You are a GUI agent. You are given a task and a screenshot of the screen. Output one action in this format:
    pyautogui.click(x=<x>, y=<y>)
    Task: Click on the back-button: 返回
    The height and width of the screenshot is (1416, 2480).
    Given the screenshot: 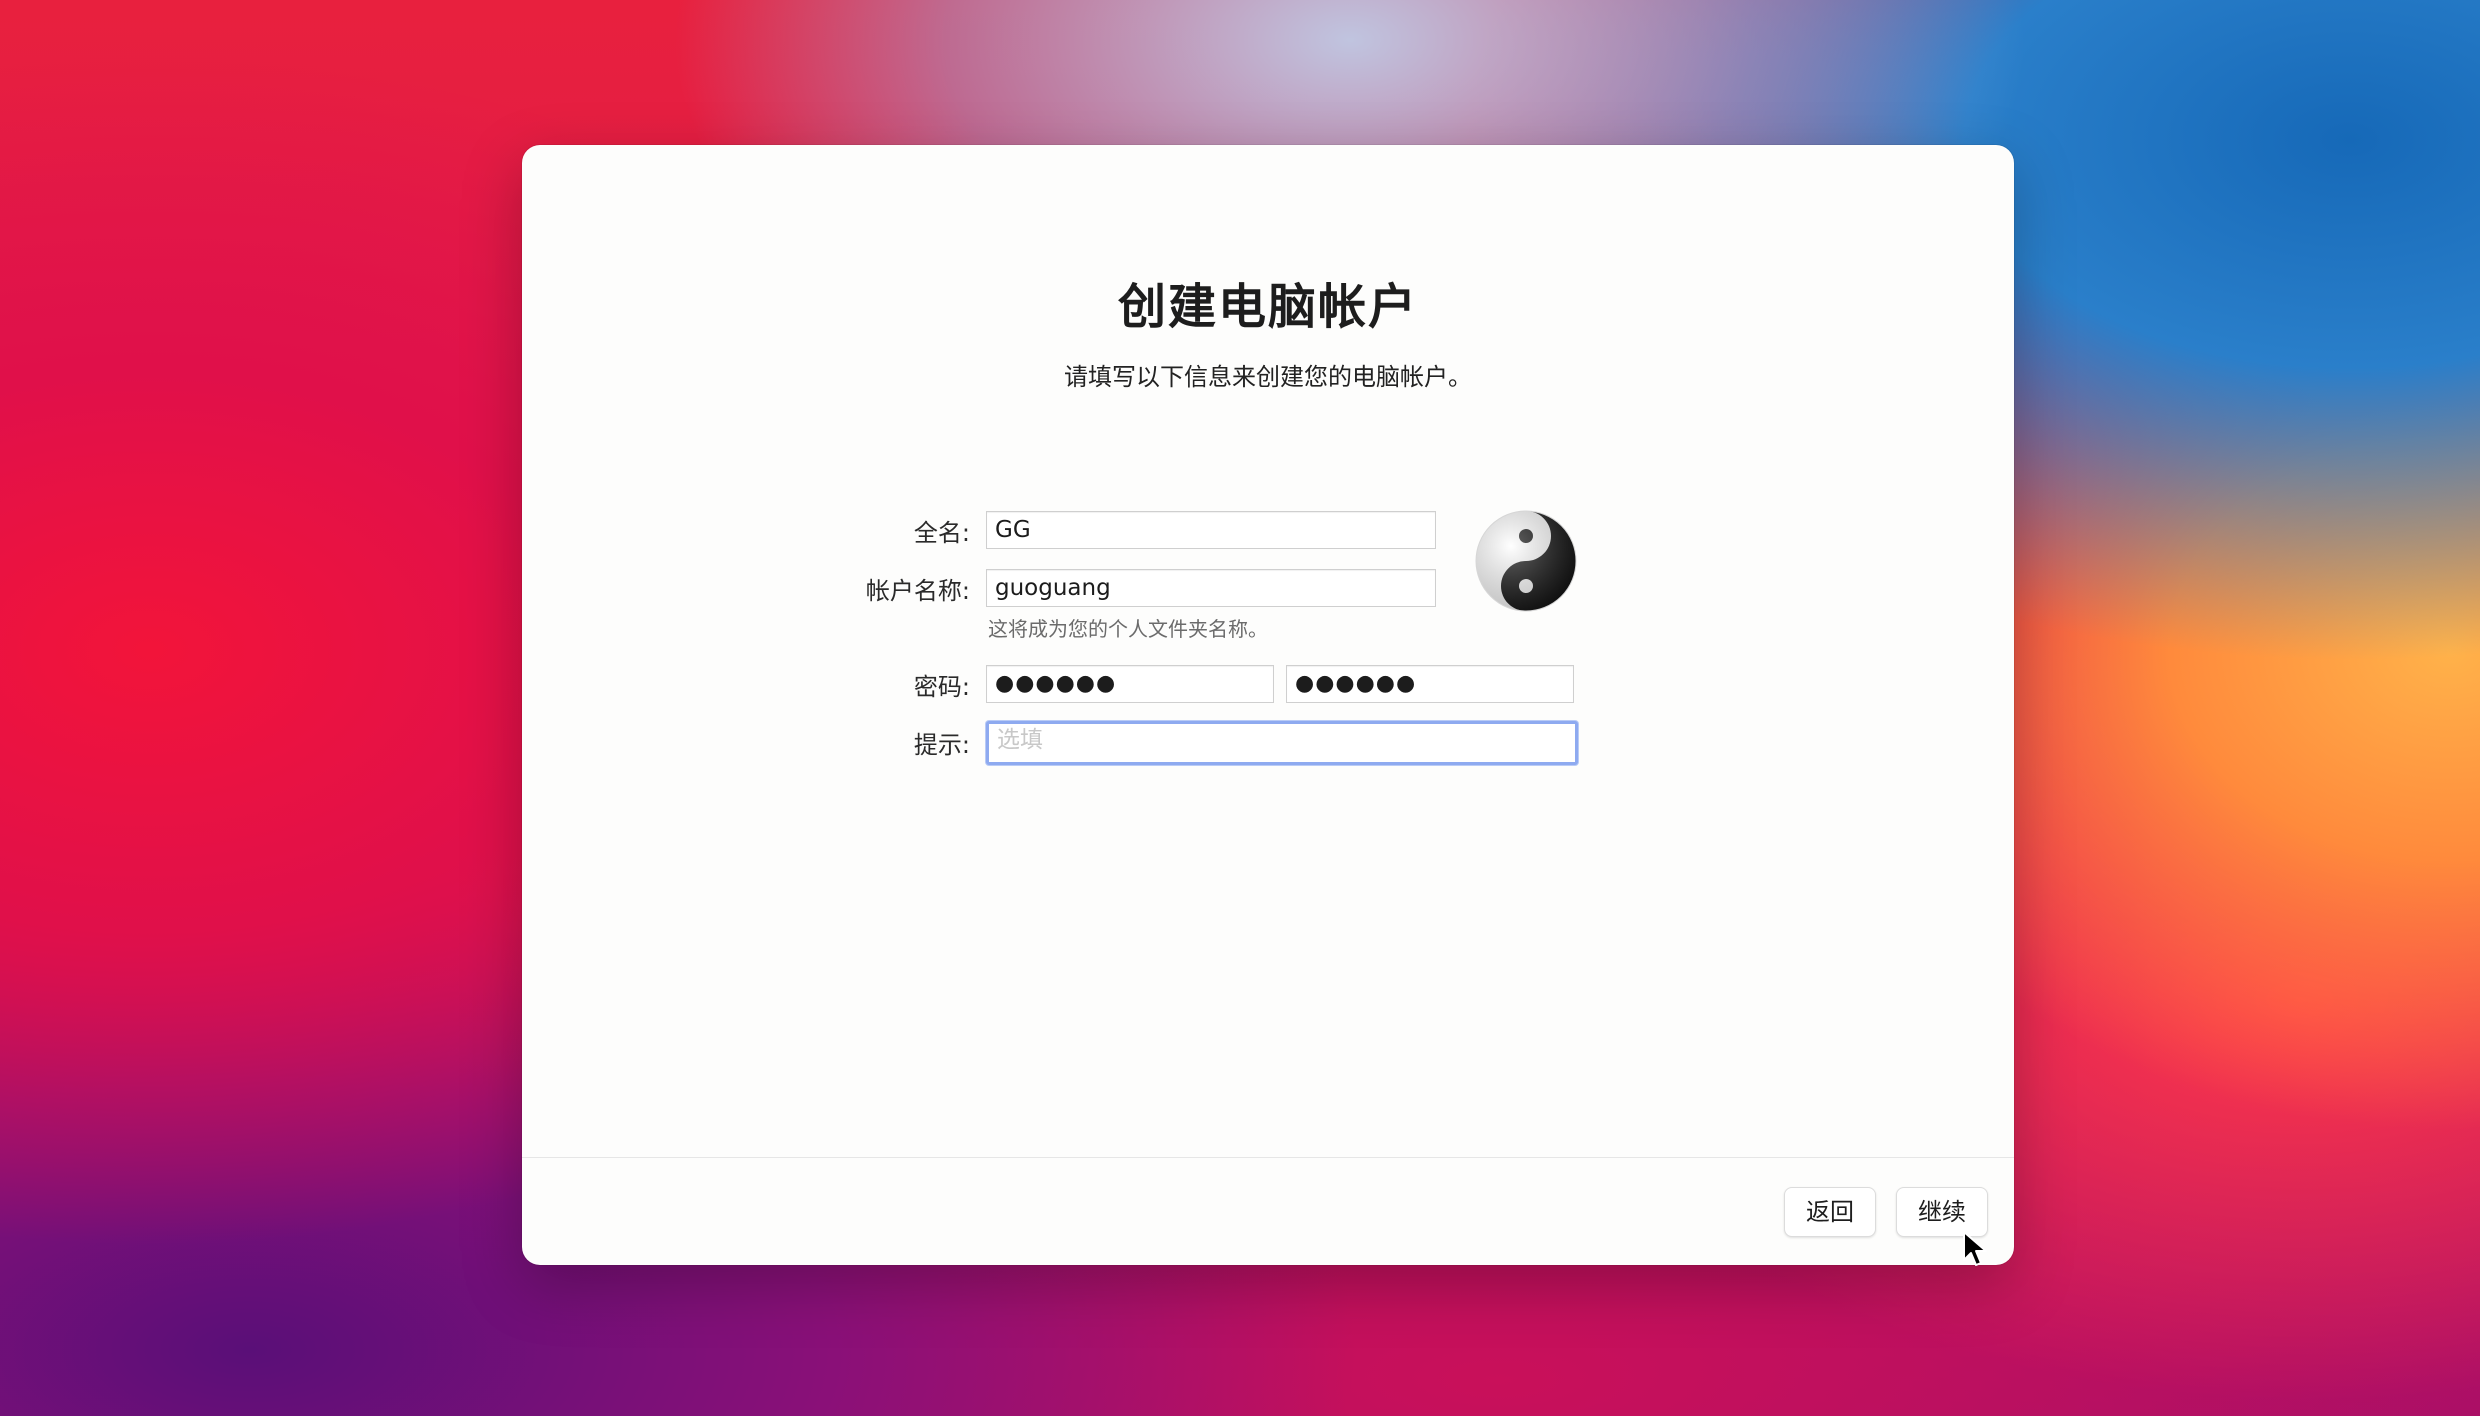 What is the action you would take?
    pyautogui.click(x=1830, y=1212)
    